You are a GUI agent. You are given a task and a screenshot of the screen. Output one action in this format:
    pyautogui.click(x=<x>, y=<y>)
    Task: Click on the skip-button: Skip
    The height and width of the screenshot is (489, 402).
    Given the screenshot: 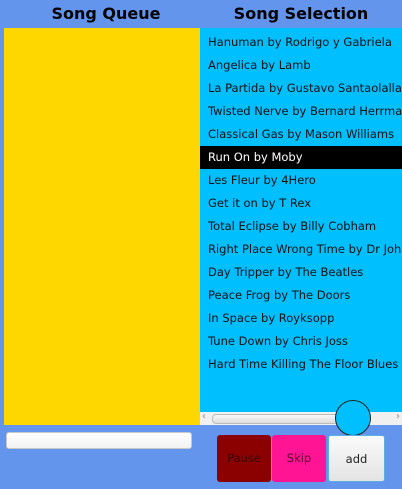 What is the action you would take?
    pyautogui.click(x=299, y=458)
    